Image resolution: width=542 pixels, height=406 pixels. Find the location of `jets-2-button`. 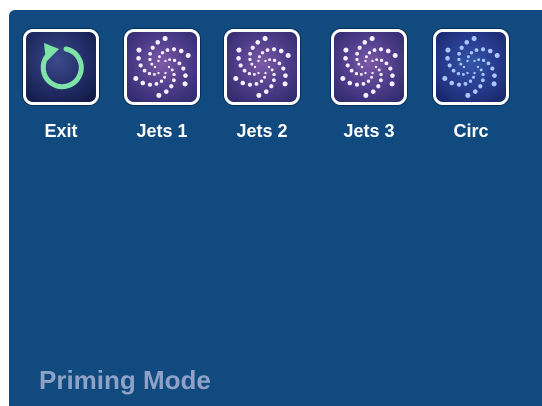

jets-2-button is located at coordinates (262, 67).